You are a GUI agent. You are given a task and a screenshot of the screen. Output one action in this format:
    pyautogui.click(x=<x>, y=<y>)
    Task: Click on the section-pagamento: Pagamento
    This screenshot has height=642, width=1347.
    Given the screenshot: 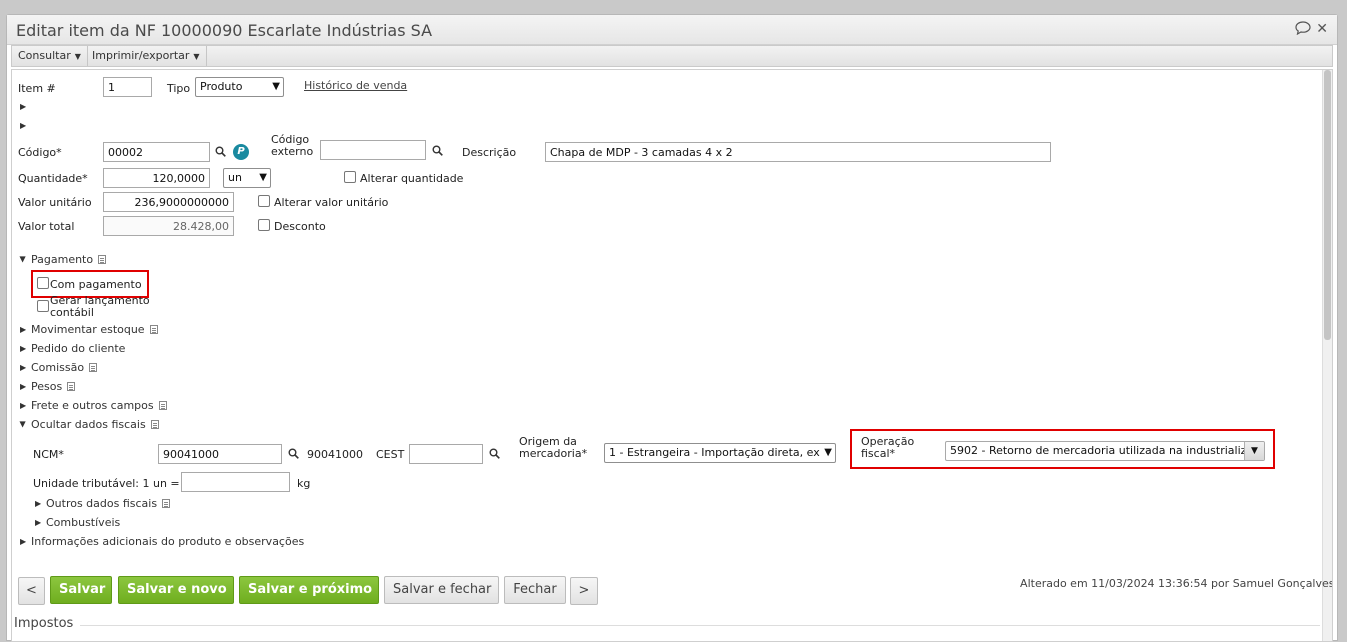 What is the action you would take?
    pyautogui.click(x=69, y=259)
    